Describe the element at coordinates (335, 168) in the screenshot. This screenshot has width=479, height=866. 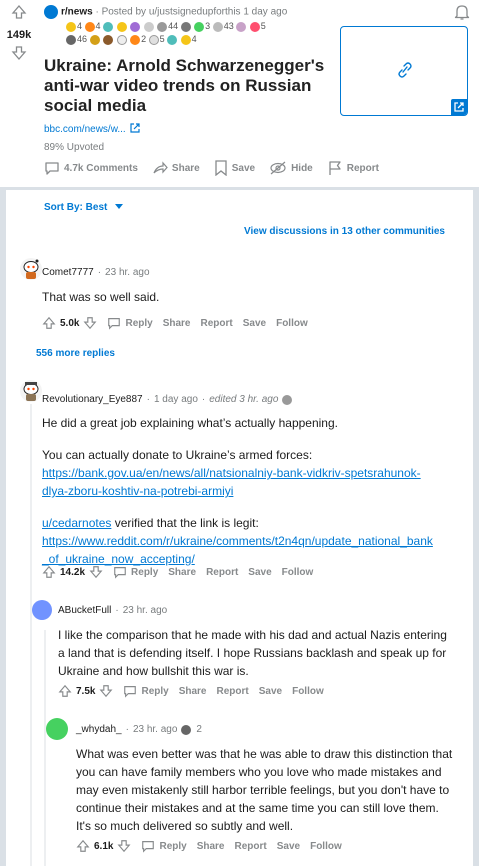
I see `flag-icon` at that location.